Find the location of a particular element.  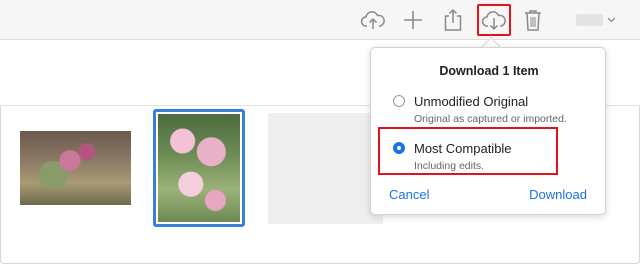

download-button is located at coordinates (494, 20).